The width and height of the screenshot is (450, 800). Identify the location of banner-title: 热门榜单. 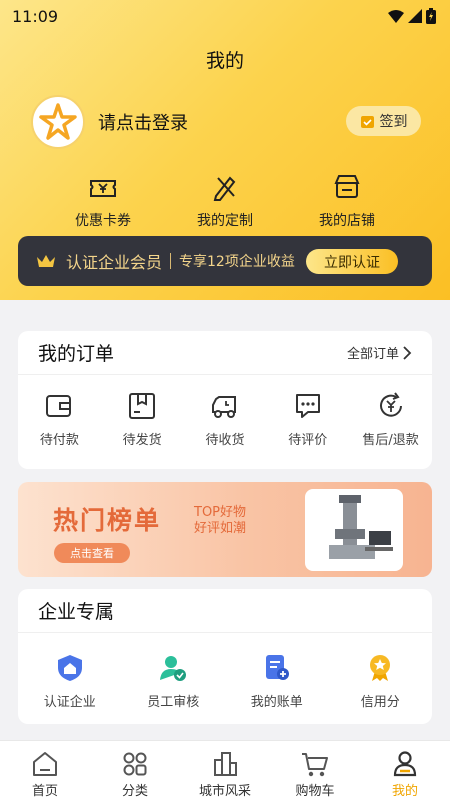
(107, 520).